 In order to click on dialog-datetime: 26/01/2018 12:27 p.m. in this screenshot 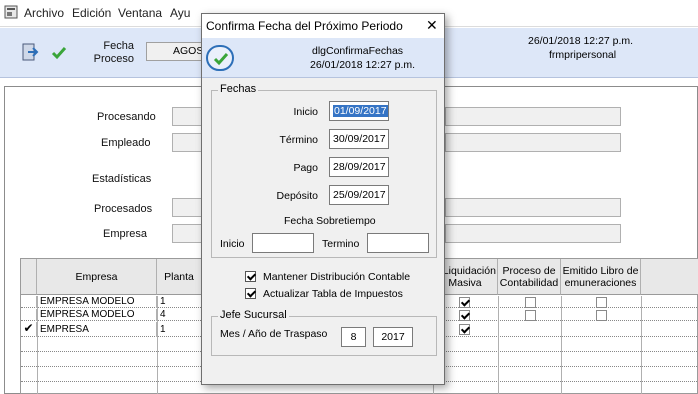, I will do `click(363, 65)`.